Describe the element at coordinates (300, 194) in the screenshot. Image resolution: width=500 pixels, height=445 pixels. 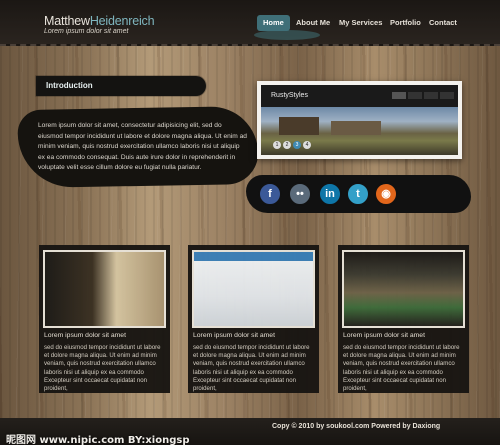
I see `flickr-icon: ••` at that location.